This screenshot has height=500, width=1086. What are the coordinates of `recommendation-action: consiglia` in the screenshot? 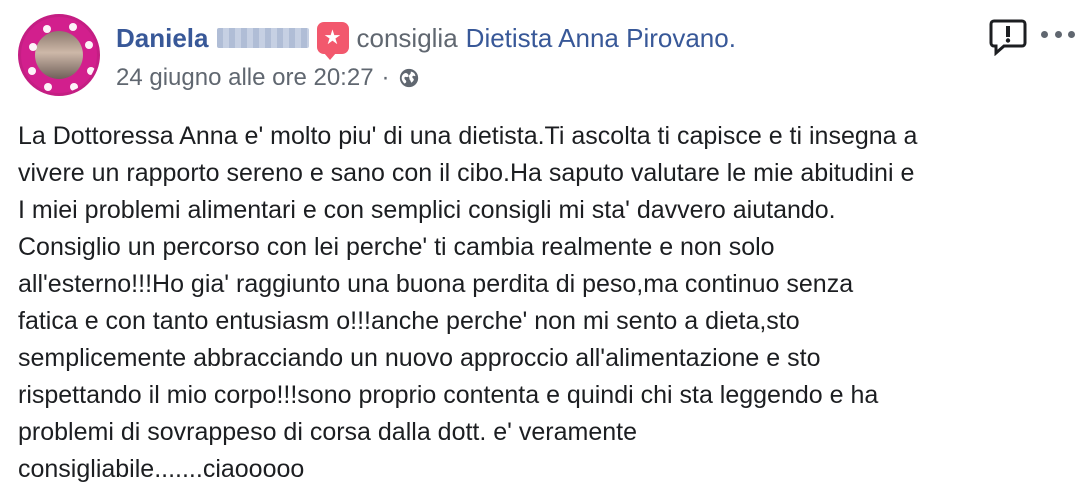 It's located at (407, 38).